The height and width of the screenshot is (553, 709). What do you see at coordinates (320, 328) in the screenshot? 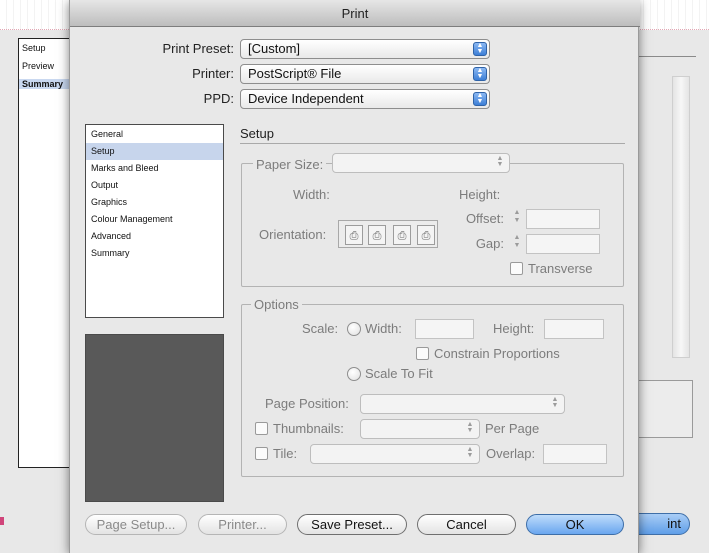
I see `scale-label: Scale:` at bounding box center [320, 328].